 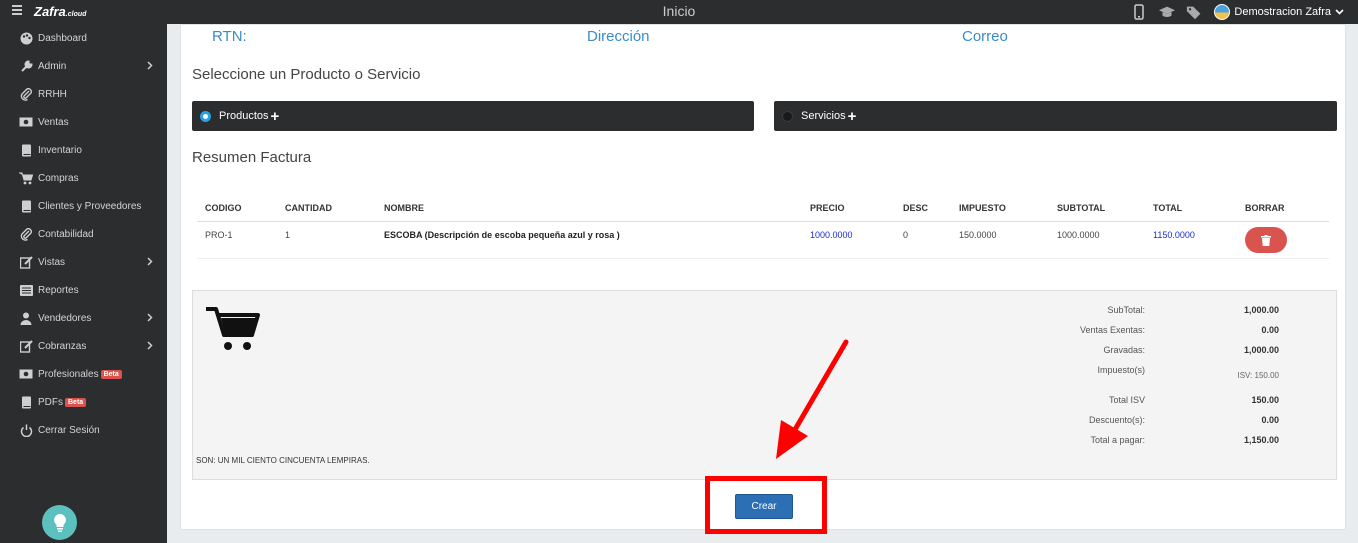 I want to click on graduation-cap-icon, so click(x=1167, y=12).